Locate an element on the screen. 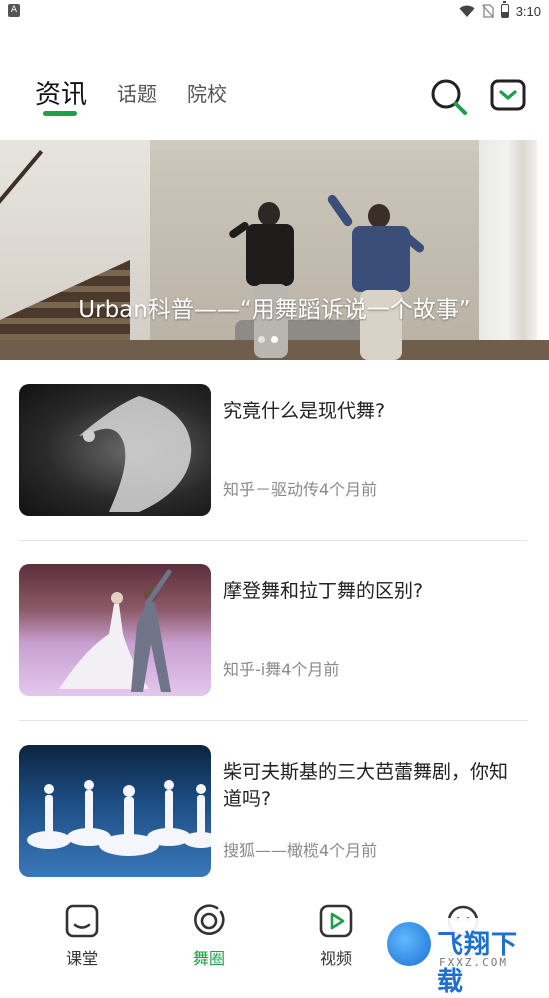 Image resolution: width=549 pixels, height=998 pixels. wifi-icon is located at coordinates (467, 11).